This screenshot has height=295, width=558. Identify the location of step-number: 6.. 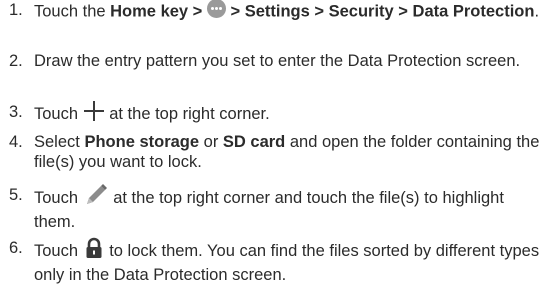
(16, 248).